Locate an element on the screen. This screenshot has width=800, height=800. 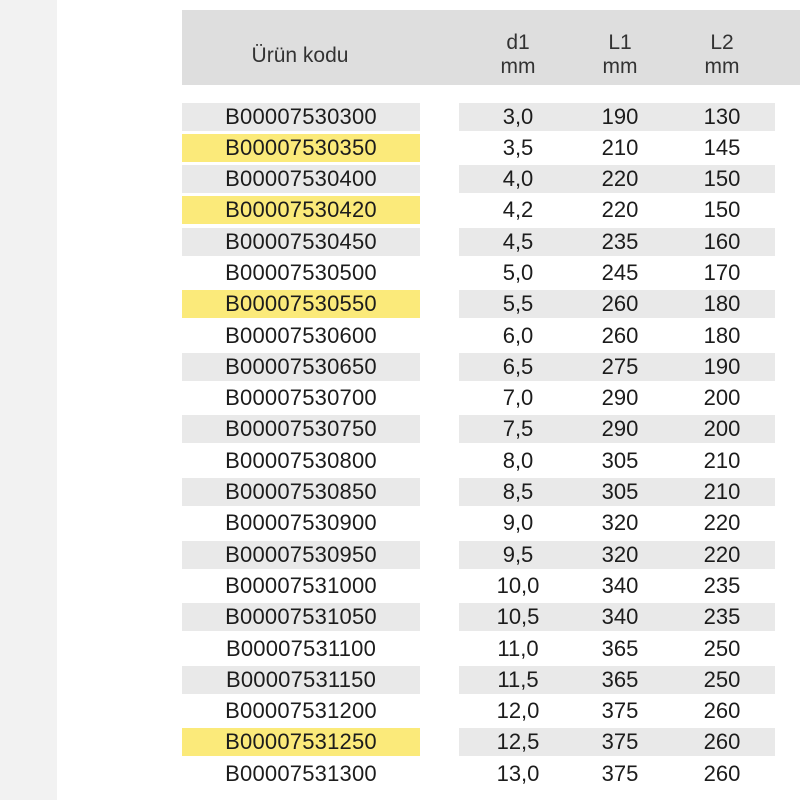
dimension-cells: 6,0 260 180 is located at coordinates (617, 336).